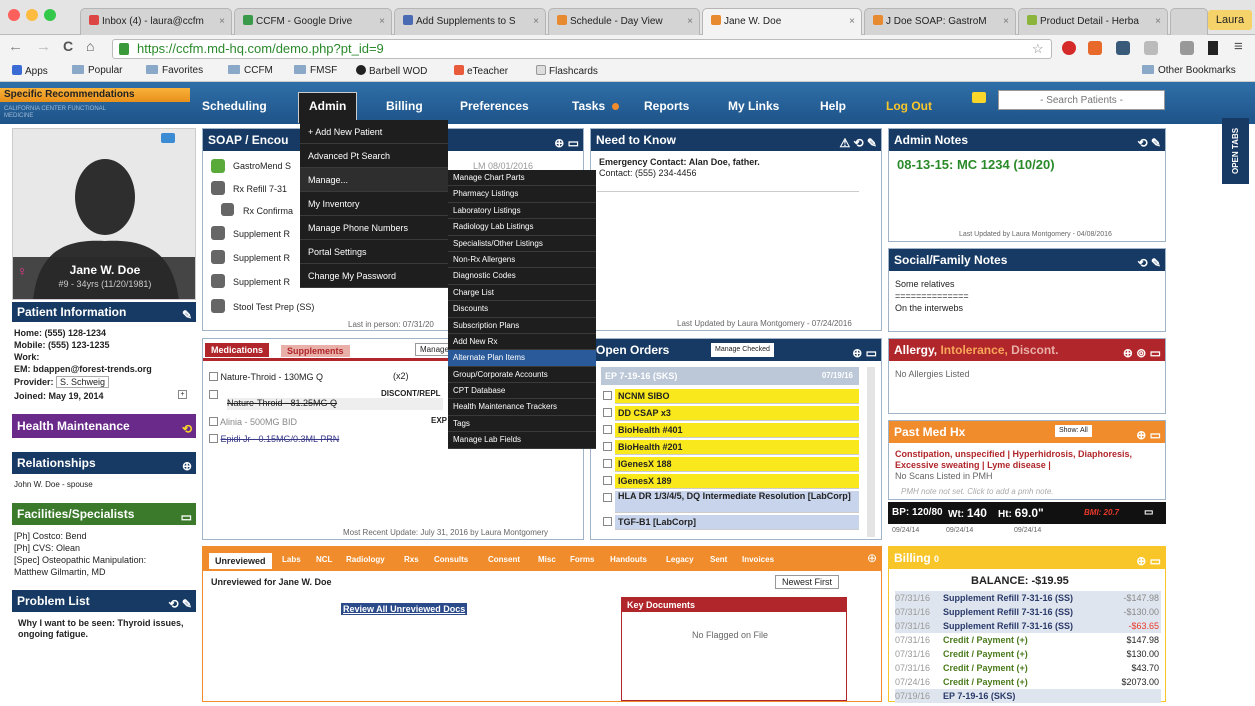 This screenshot has height=706, width=1255. What do you see at coordinates (871, 452) in the screenshot?
I see `scrollbar` at bounding box center [871, 452].